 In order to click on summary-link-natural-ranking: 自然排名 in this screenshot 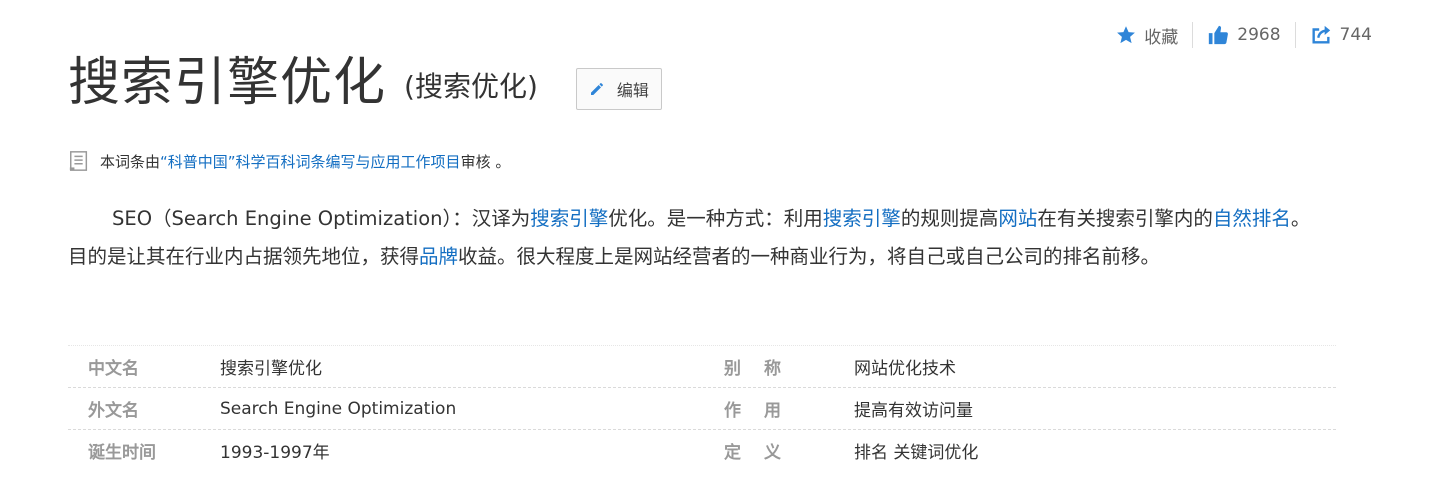, I will do `click(1252, 218)`.